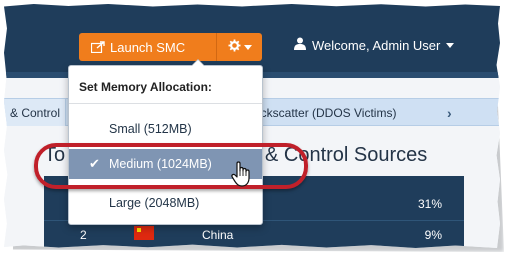 The image size is (507, 254). What do you see at coordinates (150, 129) in the screenshot?
I see `menu-item-label: Small (512MB)` at bounding box center [150, 129].